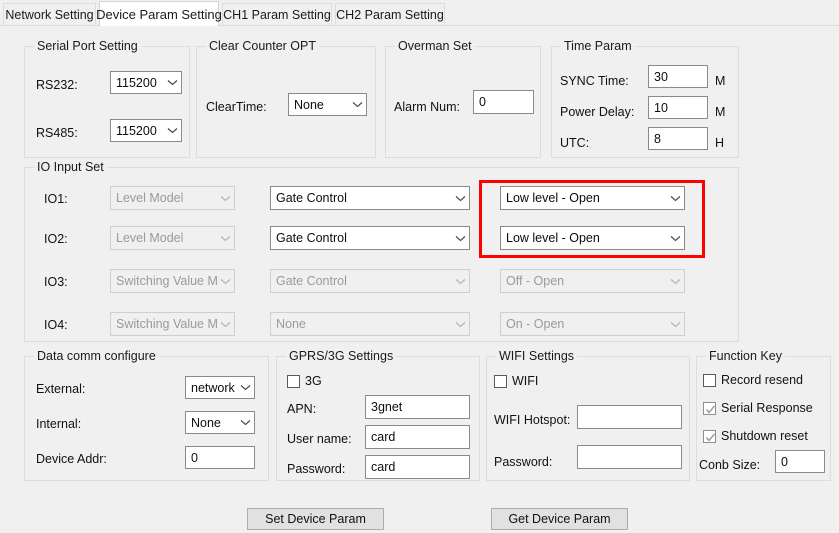 The height and width of the screenshot is (533, 839). I want to click on tab-network-setting: Network Setting, so click(49, 14).